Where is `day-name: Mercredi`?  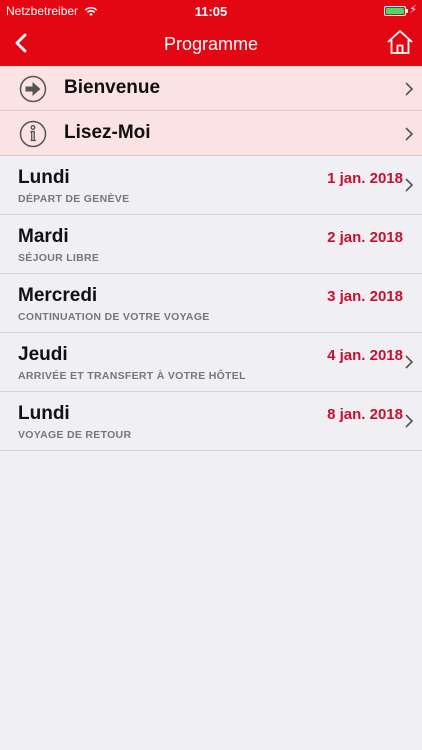
day-name: Mercredi is located at coordinates (58, 295).